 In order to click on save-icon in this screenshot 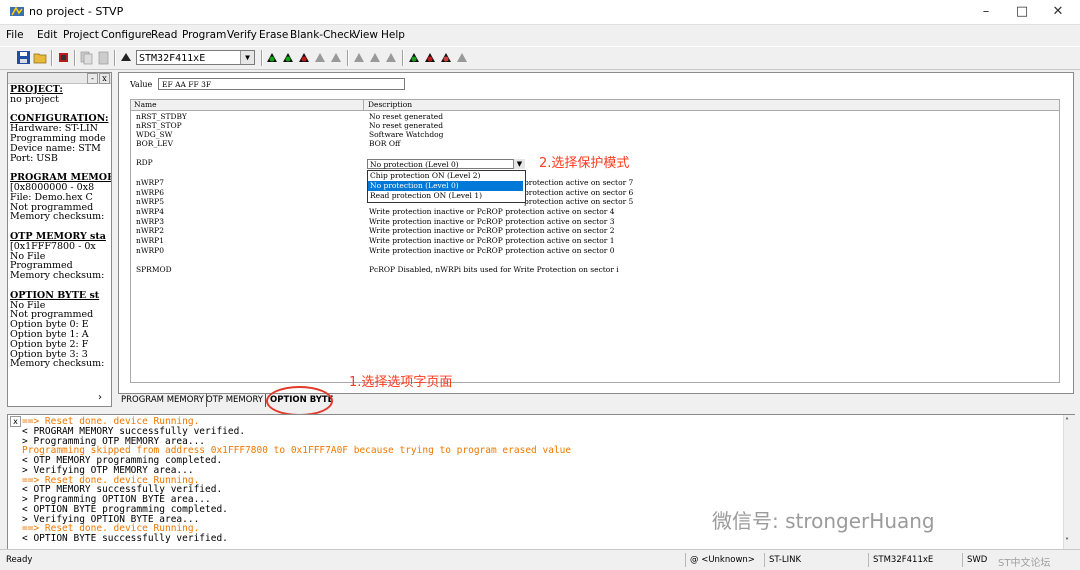, I will do `click(23, 57)`.